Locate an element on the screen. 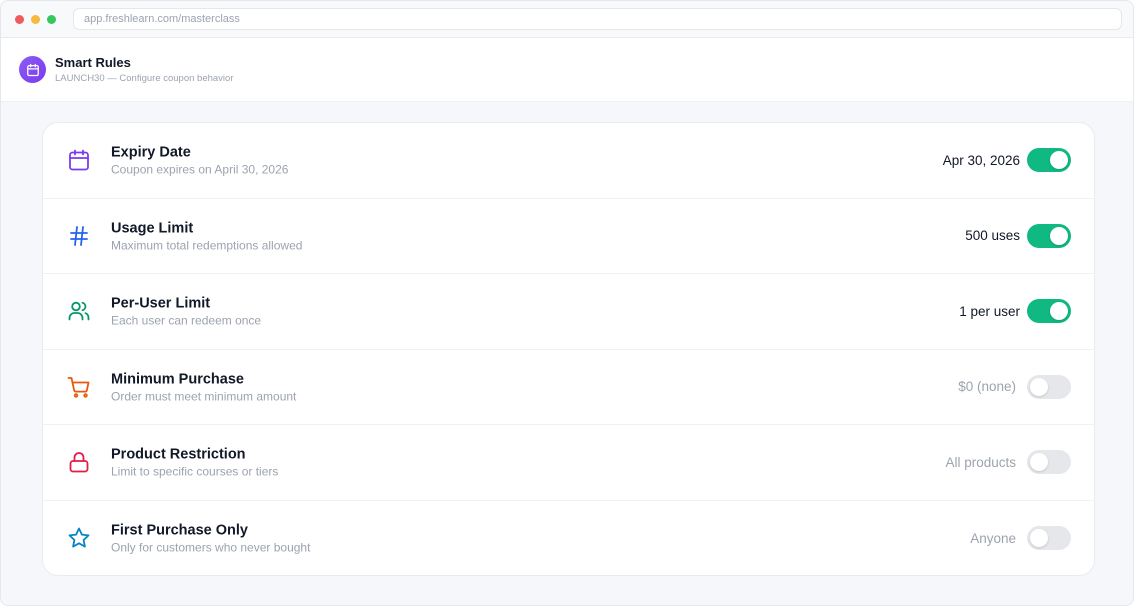  rule-title: Minimum Purchase is located at coordinates (177, 379).